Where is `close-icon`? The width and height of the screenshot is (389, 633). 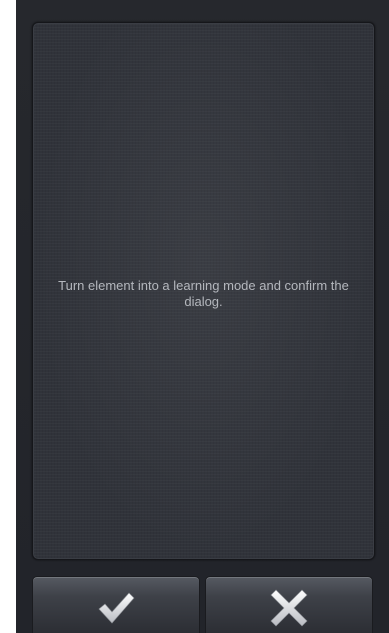
close-icon is located at coordinates (289, 608).